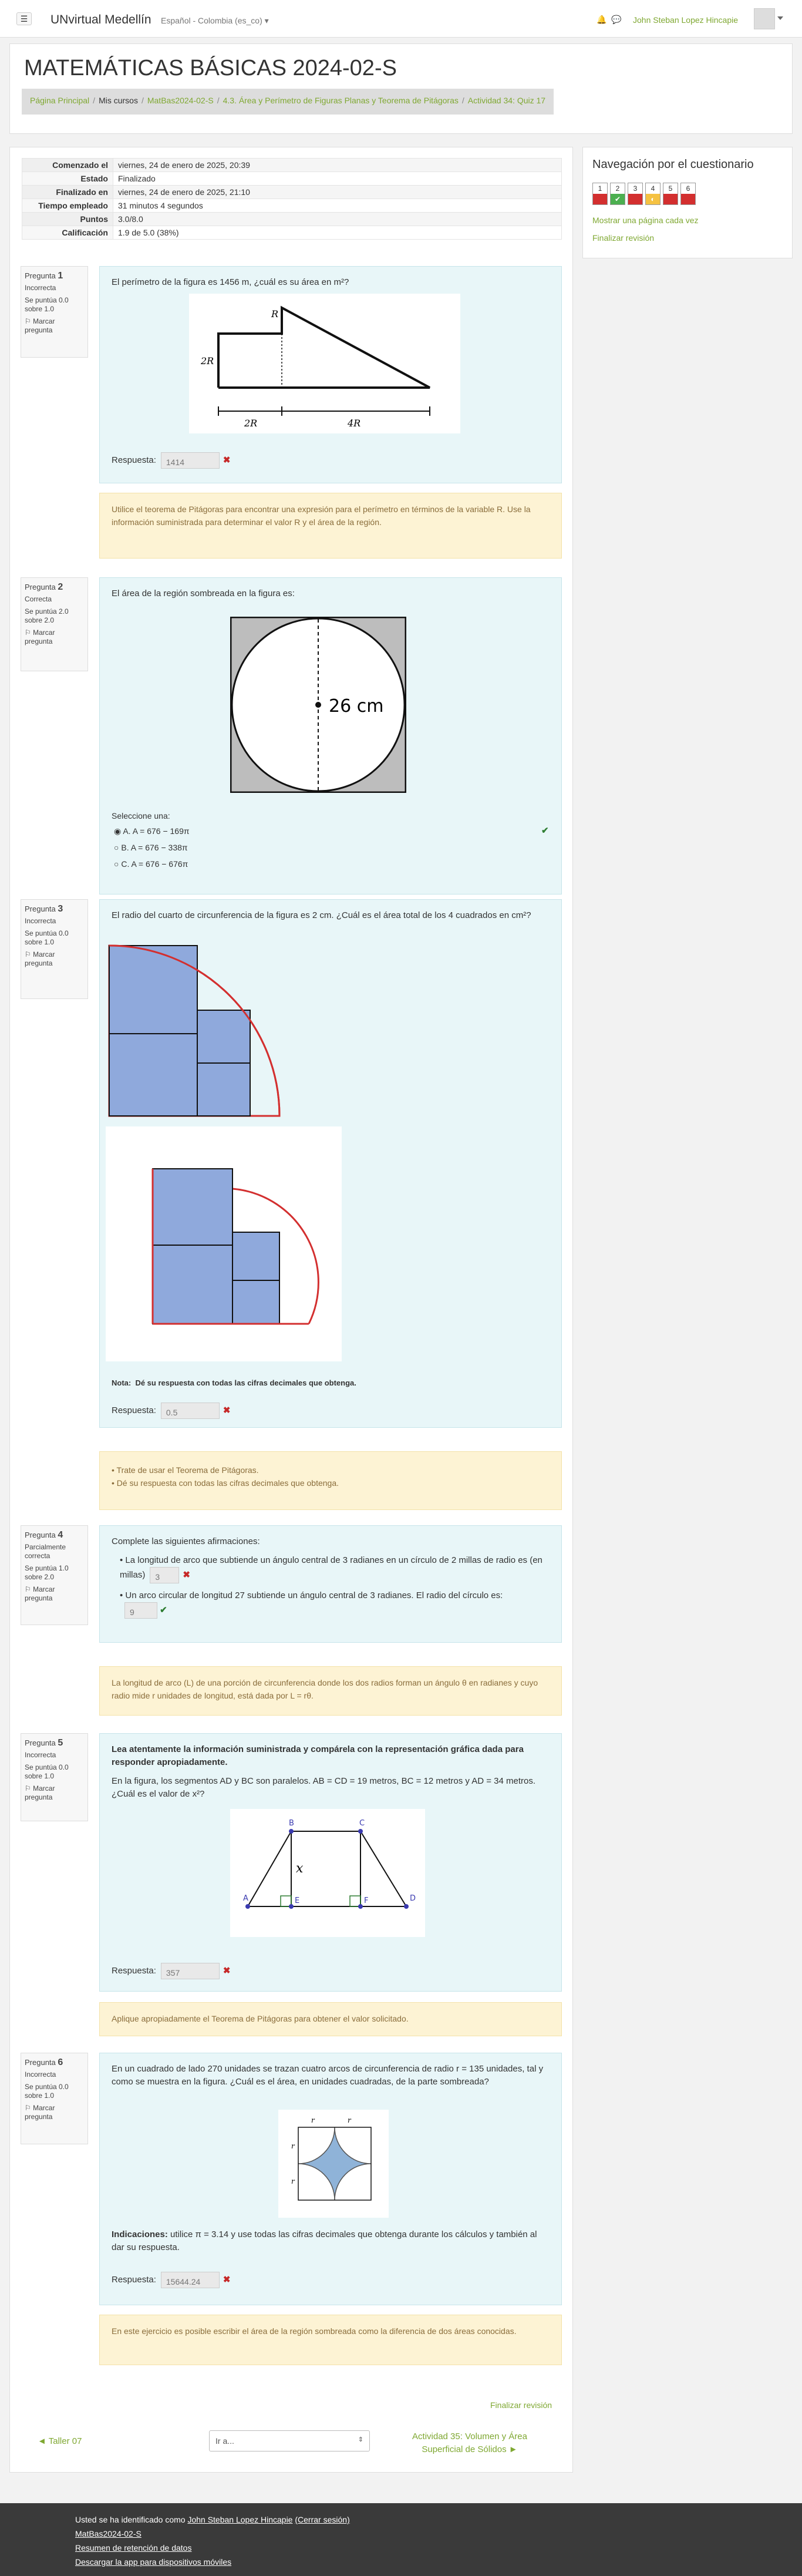 The width and height of the screenshot is (802, 2576). Describe the element at coordinates (61, 909) in the screenshot. I see `question-number: 3` at that location.